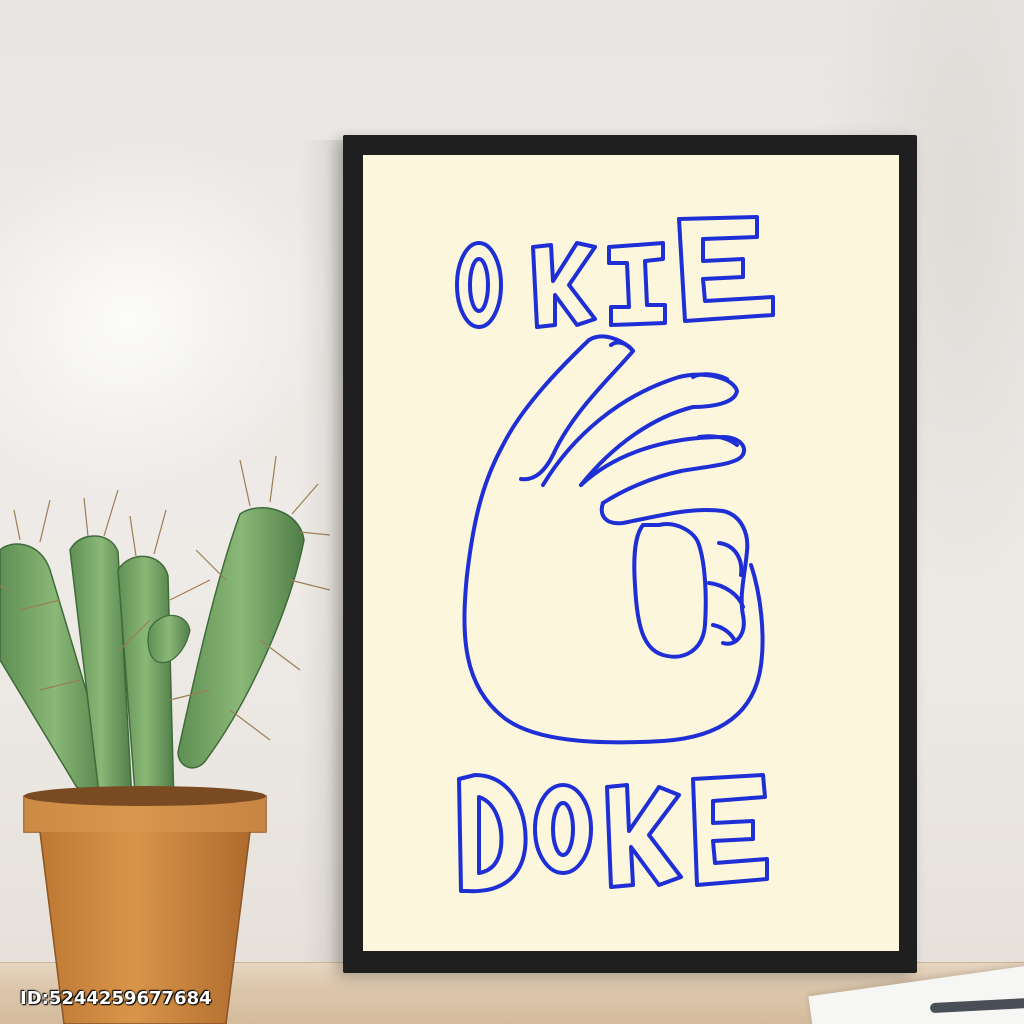 This screenshot has height=1024, width=1024. Describe the element at coordinates (563, 829) in the screenshot. I see `letter-o-bottom` at that location.